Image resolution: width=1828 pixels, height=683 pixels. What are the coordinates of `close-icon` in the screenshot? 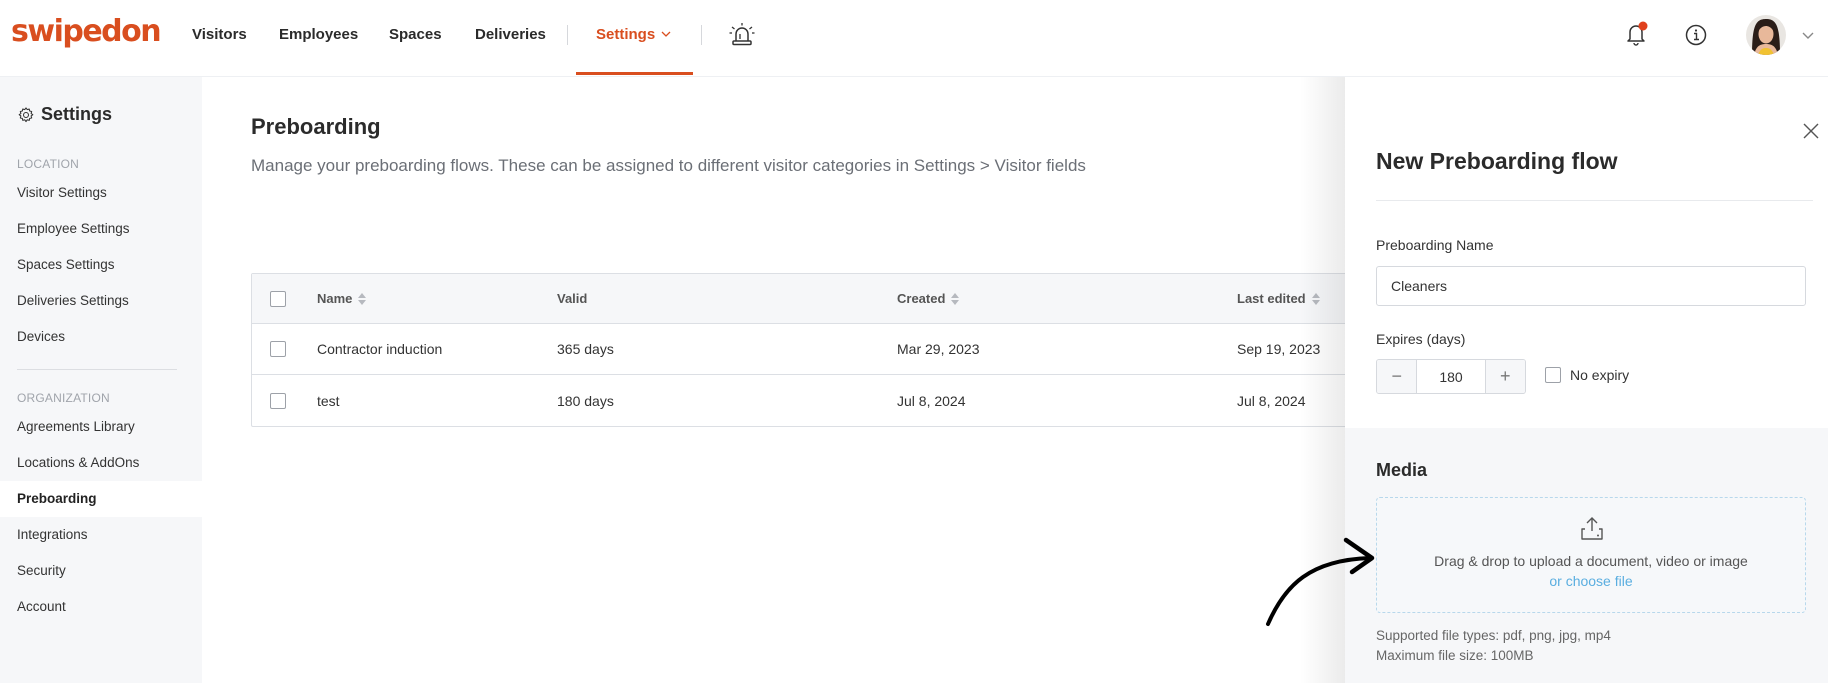 It's located at (1811, 131).